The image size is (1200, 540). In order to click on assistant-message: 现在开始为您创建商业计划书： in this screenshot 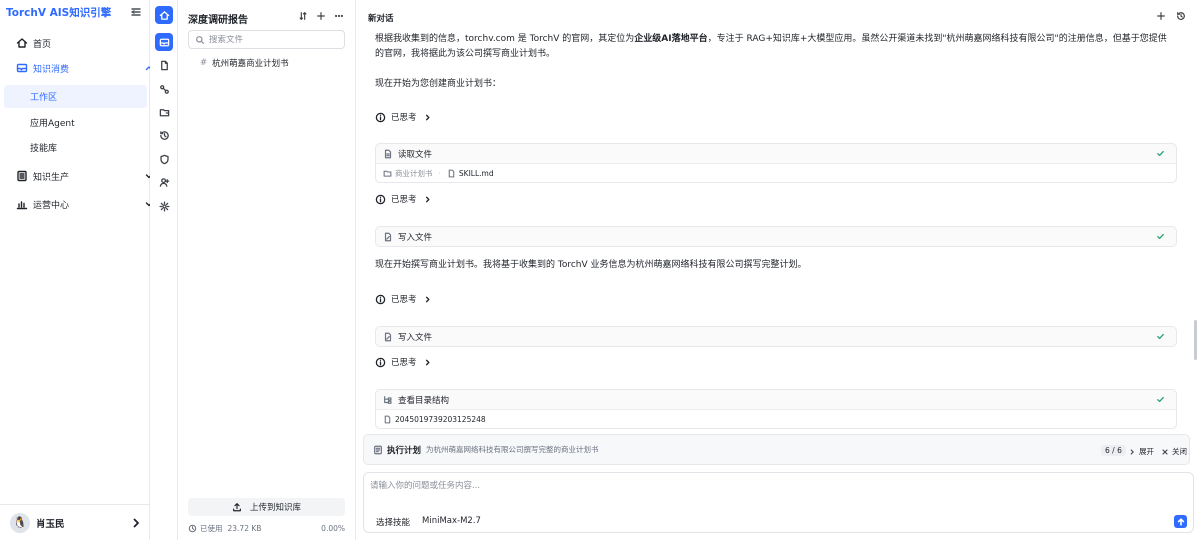, I will do `click(438, 84)`.